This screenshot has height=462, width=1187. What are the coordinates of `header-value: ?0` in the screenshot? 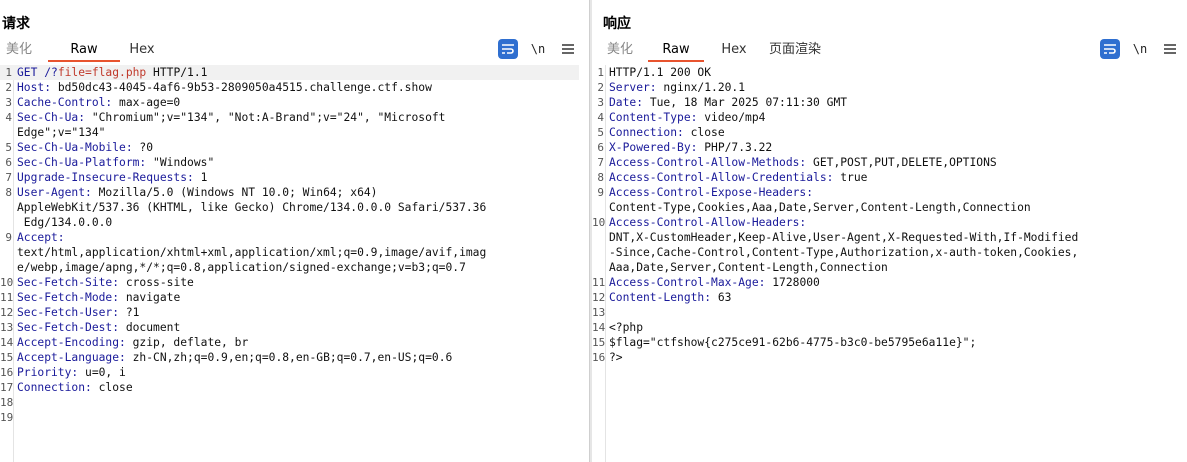 It's located at (143, 147).